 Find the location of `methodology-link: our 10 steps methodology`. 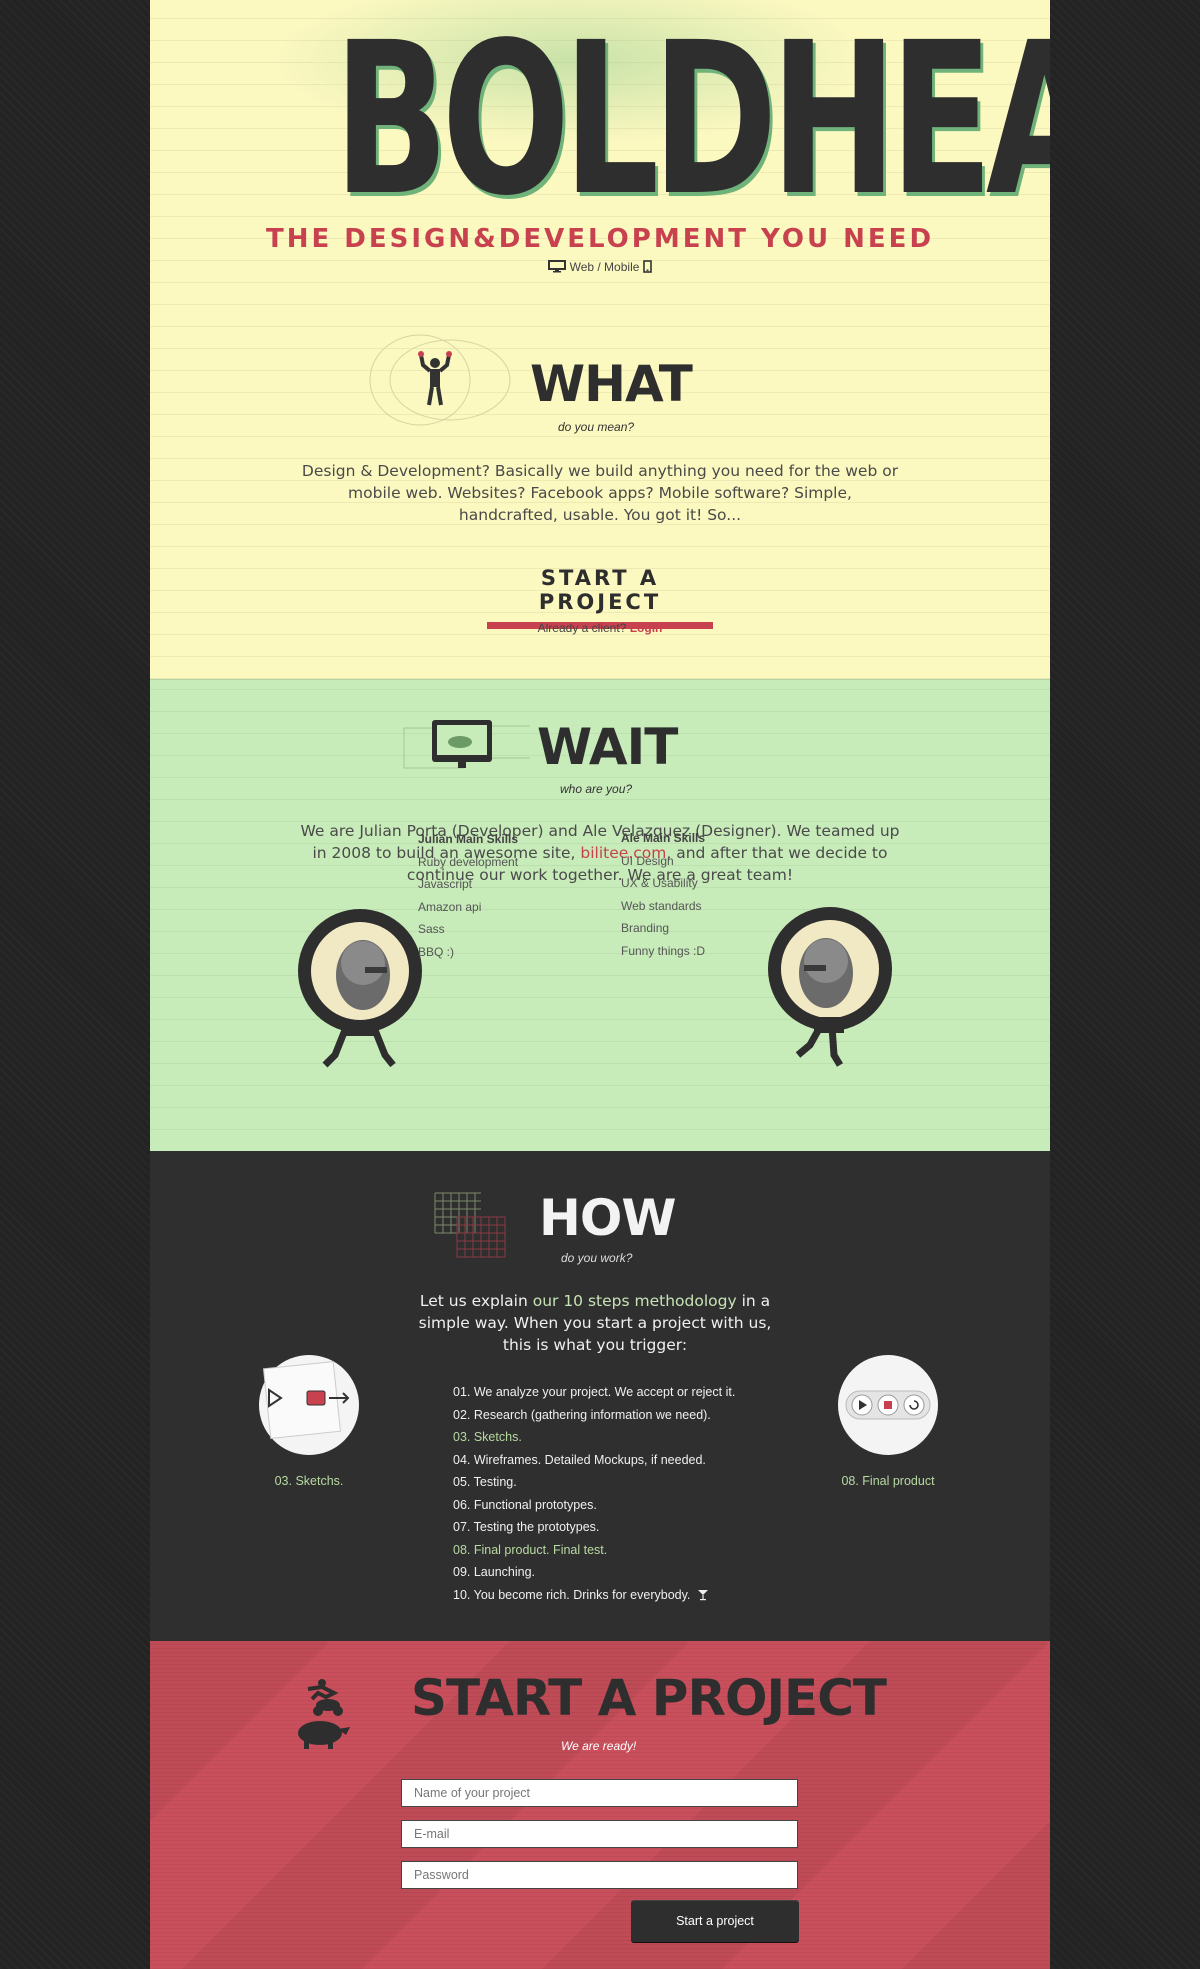

methodology-link: our 10 steps methodology is located at coordinates (635, 1301).